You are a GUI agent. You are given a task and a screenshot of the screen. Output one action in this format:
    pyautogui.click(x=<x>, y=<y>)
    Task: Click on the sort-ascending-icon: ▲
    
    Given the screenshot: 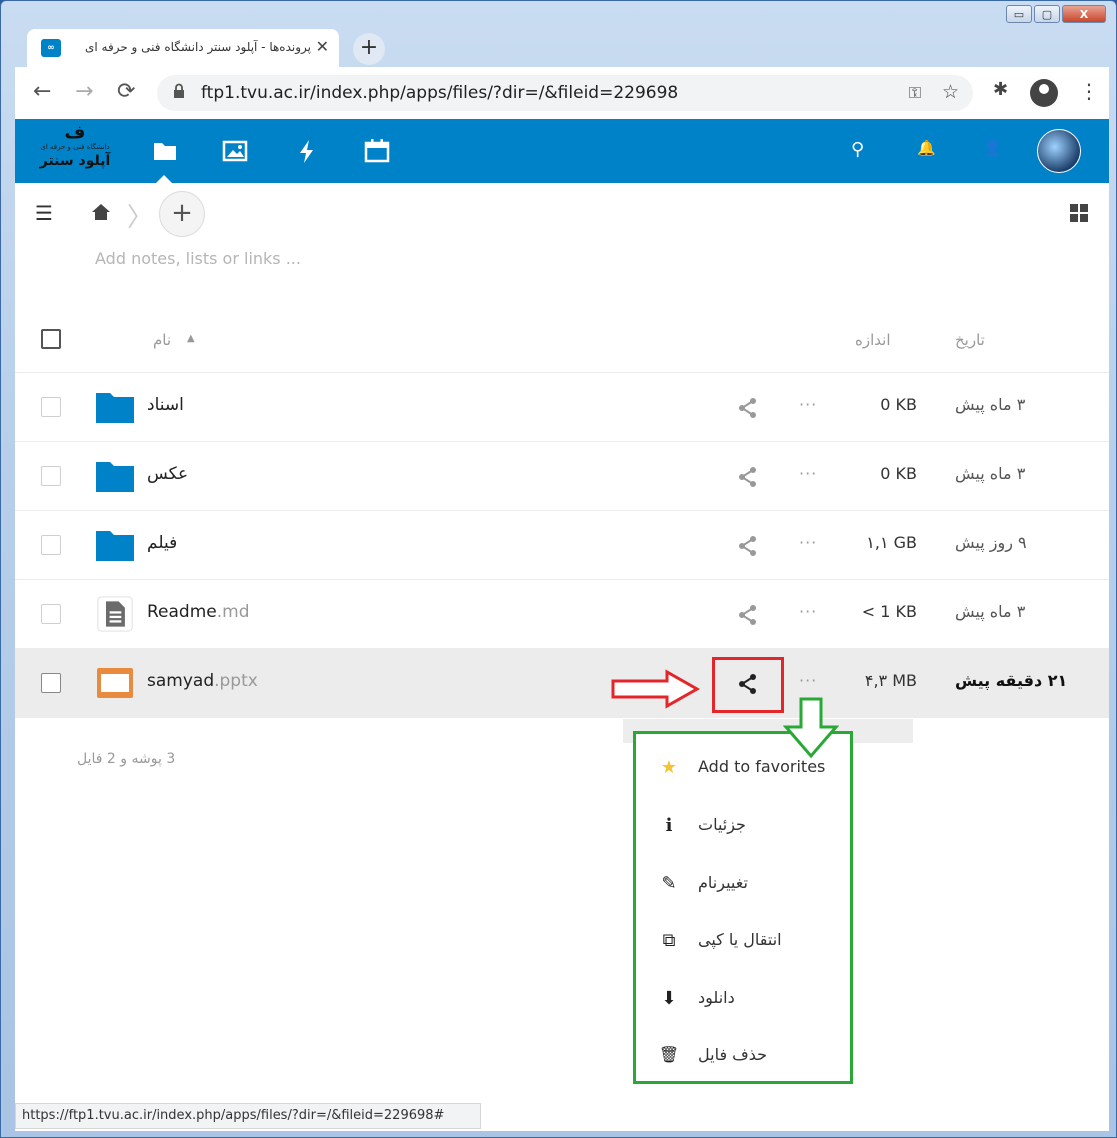 What is the action you would take?
    pyautogui.click(x=191, y=338)
    